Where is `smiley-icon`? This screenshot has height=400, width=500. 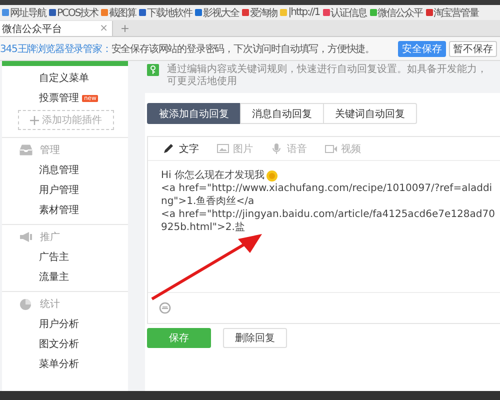
smiley-icon is located at coordinates (165, 308).